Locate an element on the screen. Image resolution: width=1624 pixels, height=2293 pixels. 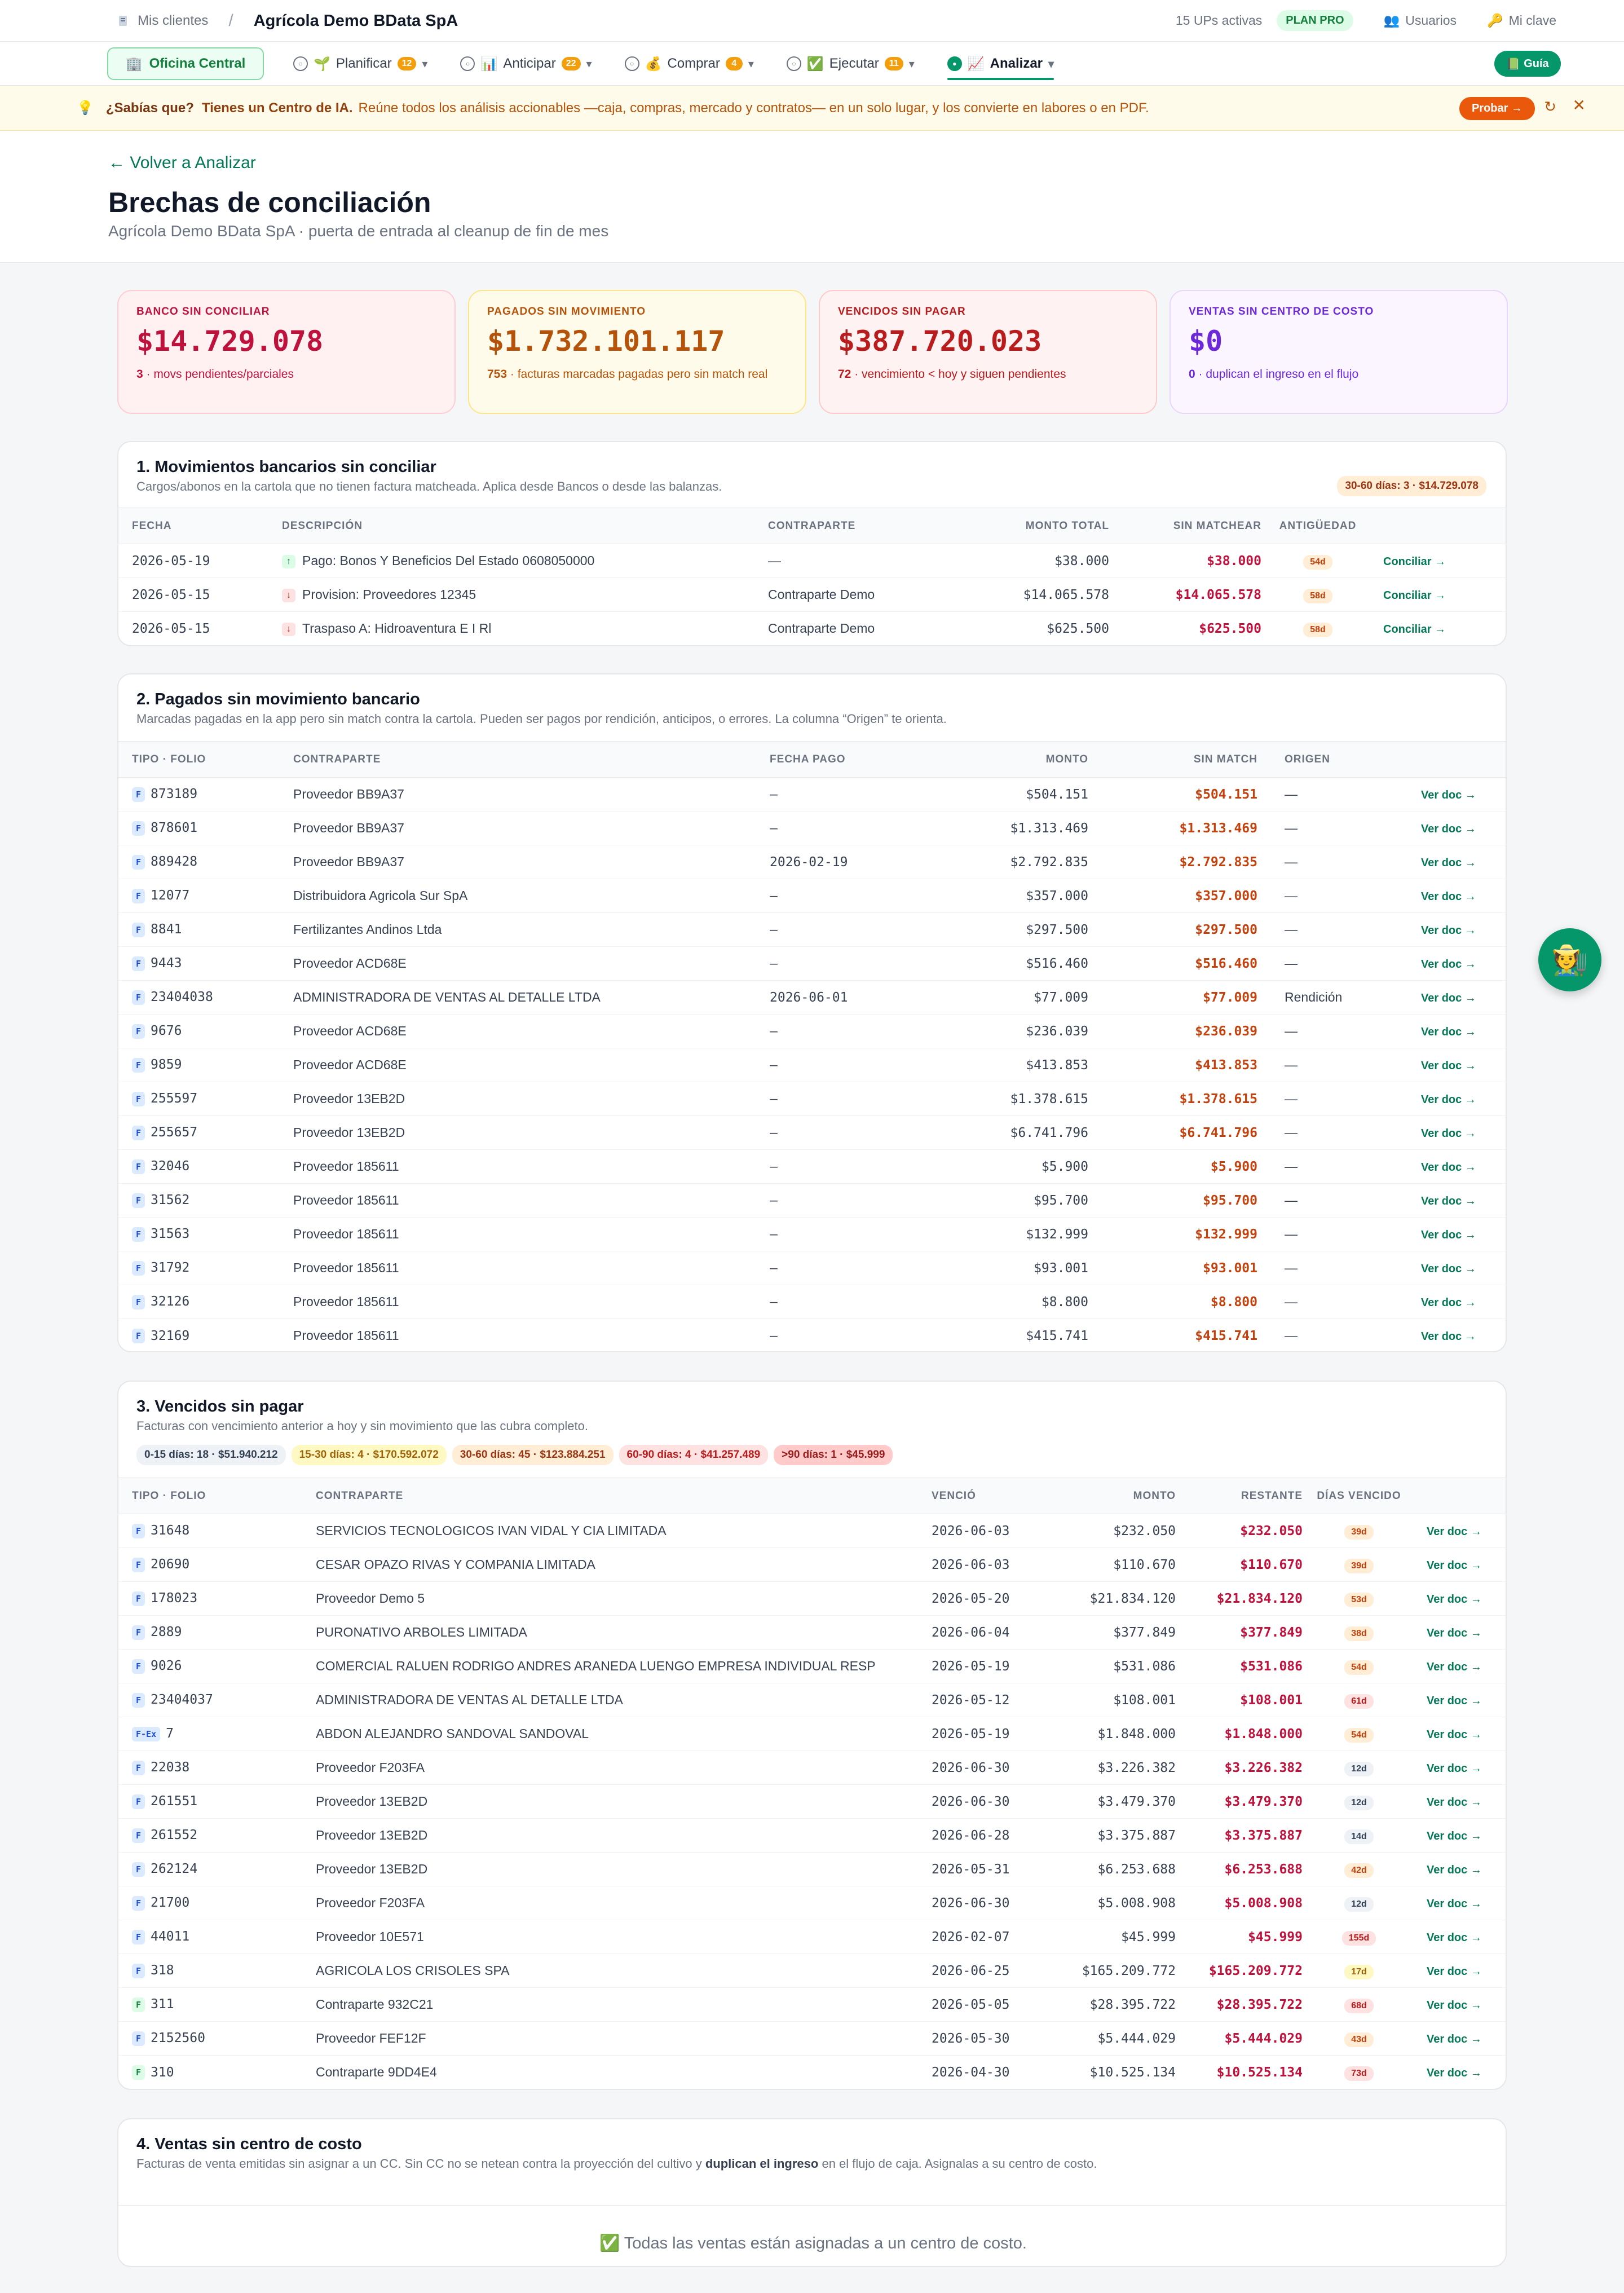
folio-text: 31648 is located at coordinates (170, 1531).